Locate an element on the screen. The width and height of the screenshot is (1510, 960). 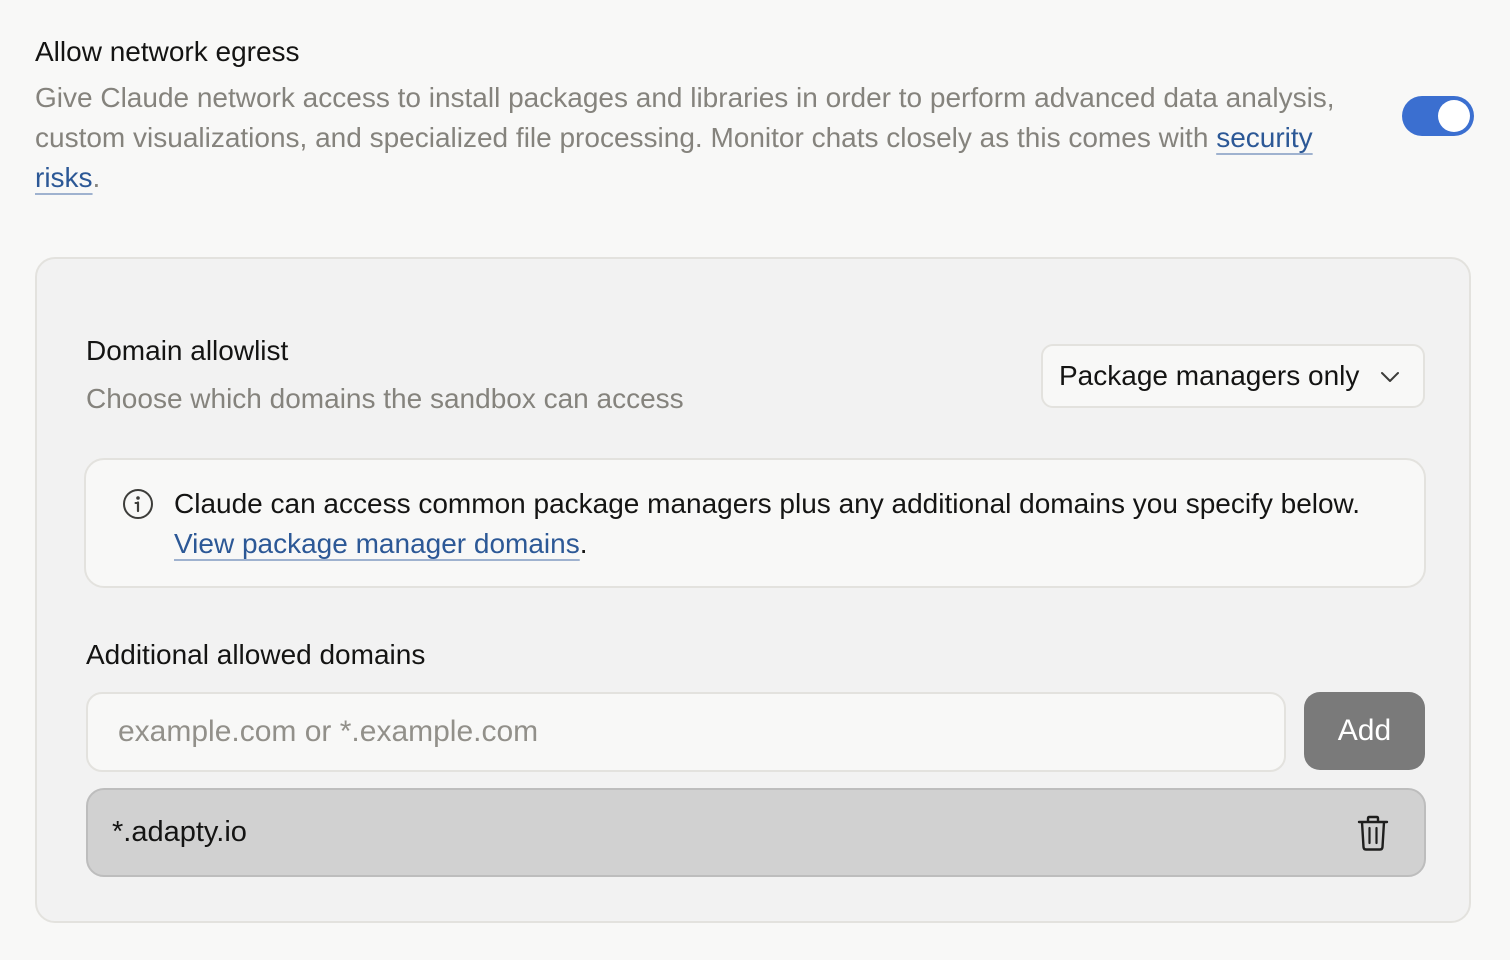
domain-input is located at coordinates (686, 732).